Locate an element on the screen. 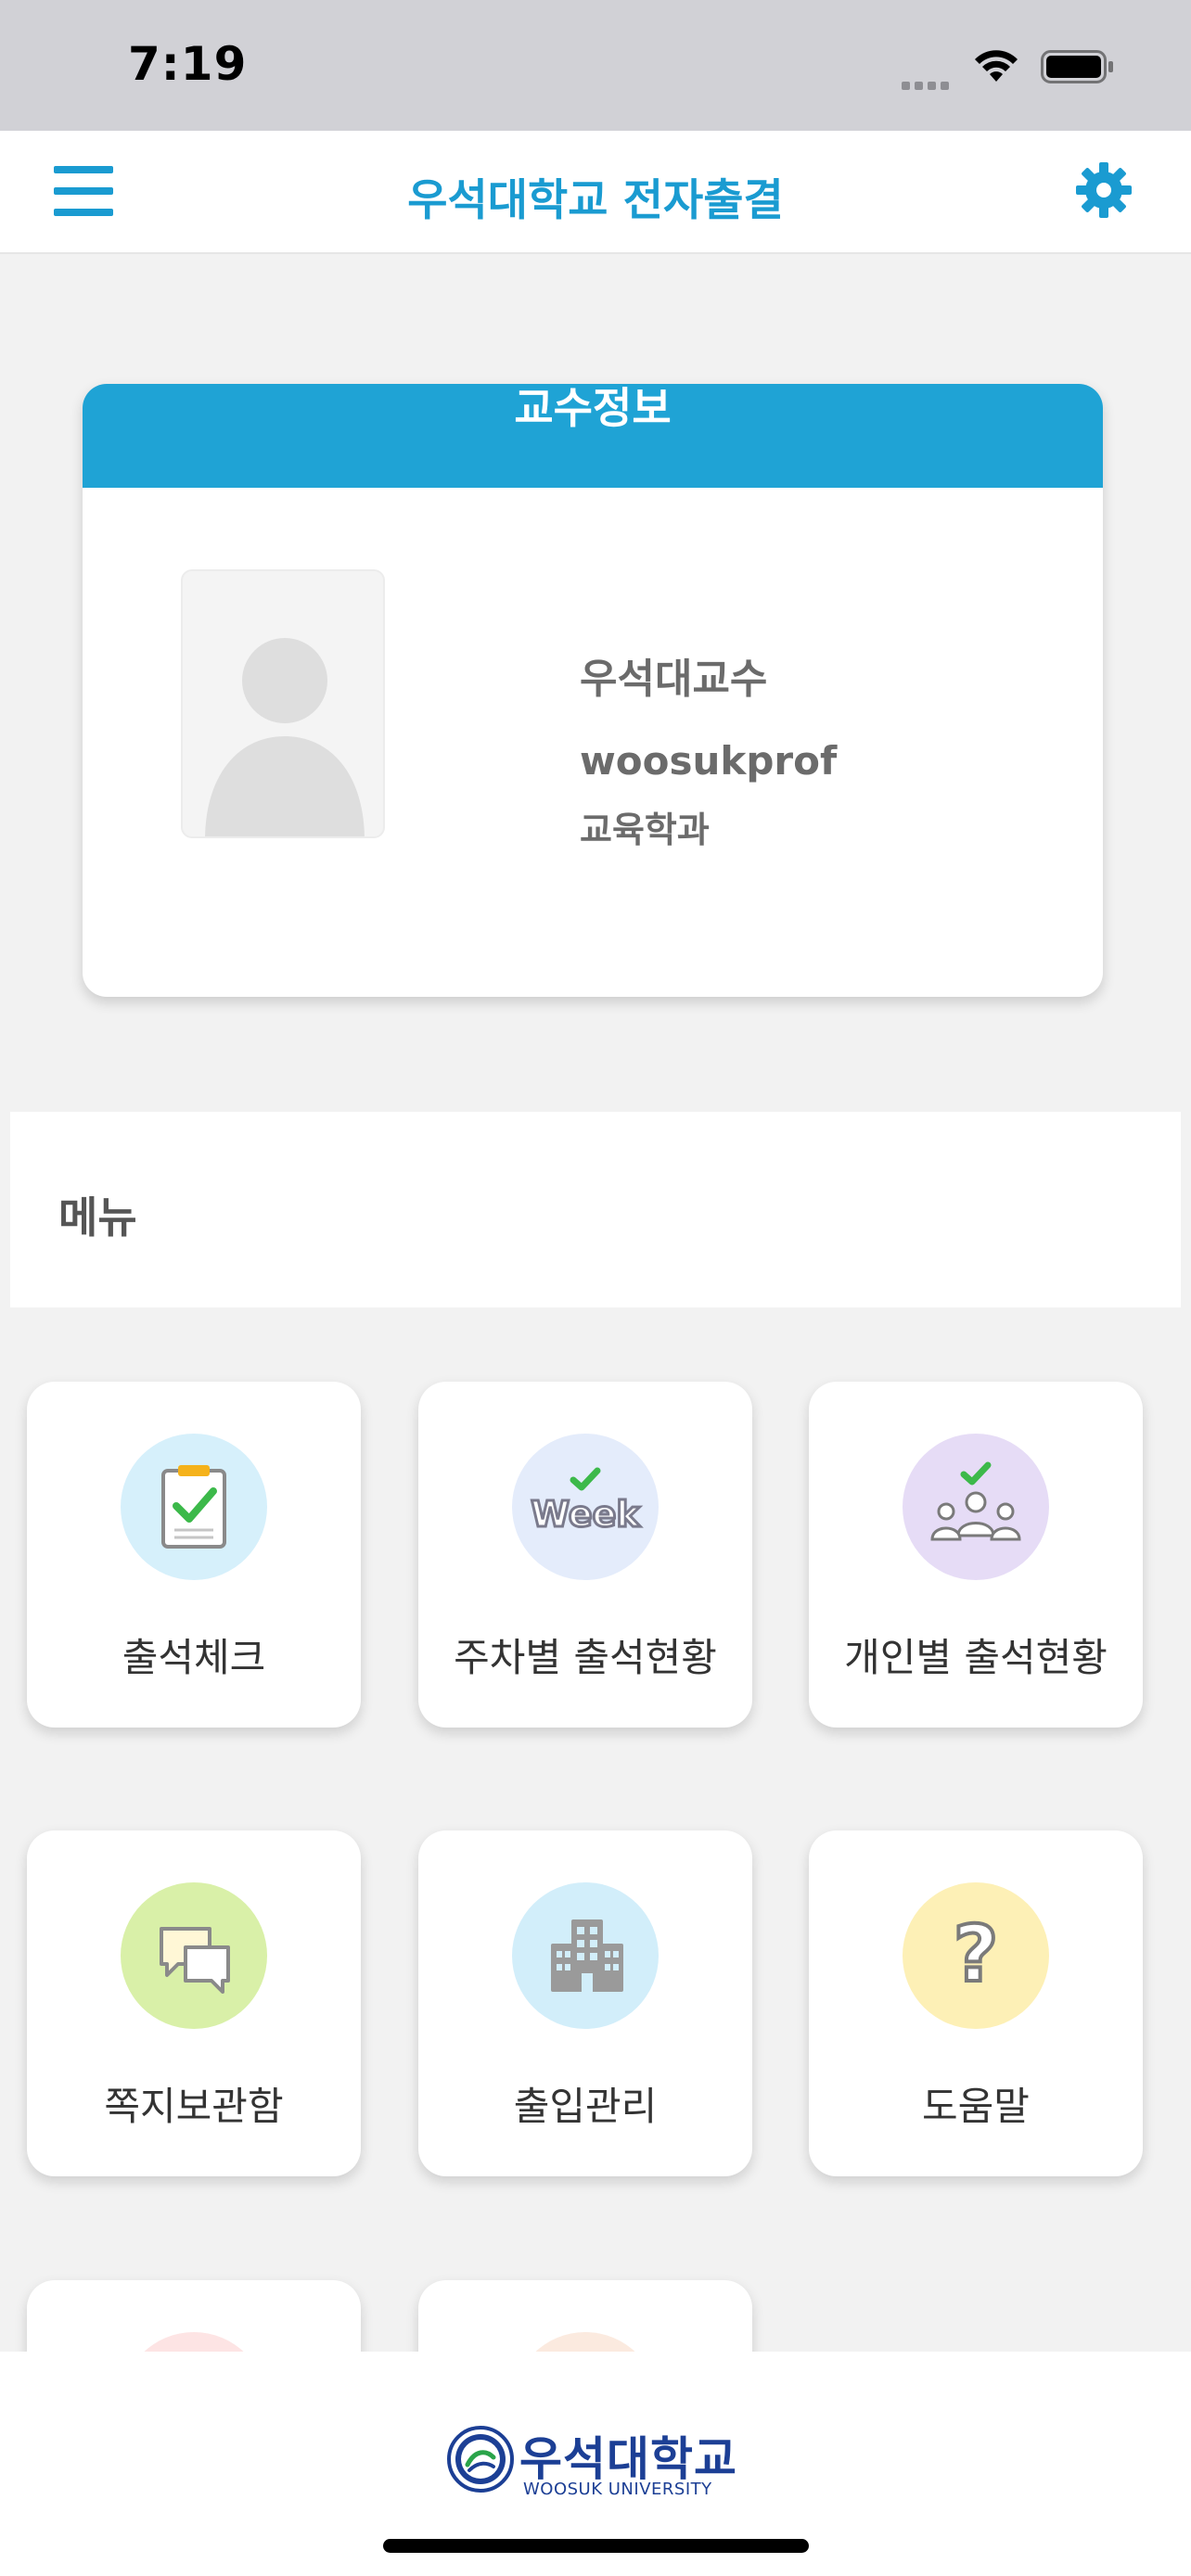 This screenshot has width=1191, height=2576. building-icon is located at coordinates (585, 1955).